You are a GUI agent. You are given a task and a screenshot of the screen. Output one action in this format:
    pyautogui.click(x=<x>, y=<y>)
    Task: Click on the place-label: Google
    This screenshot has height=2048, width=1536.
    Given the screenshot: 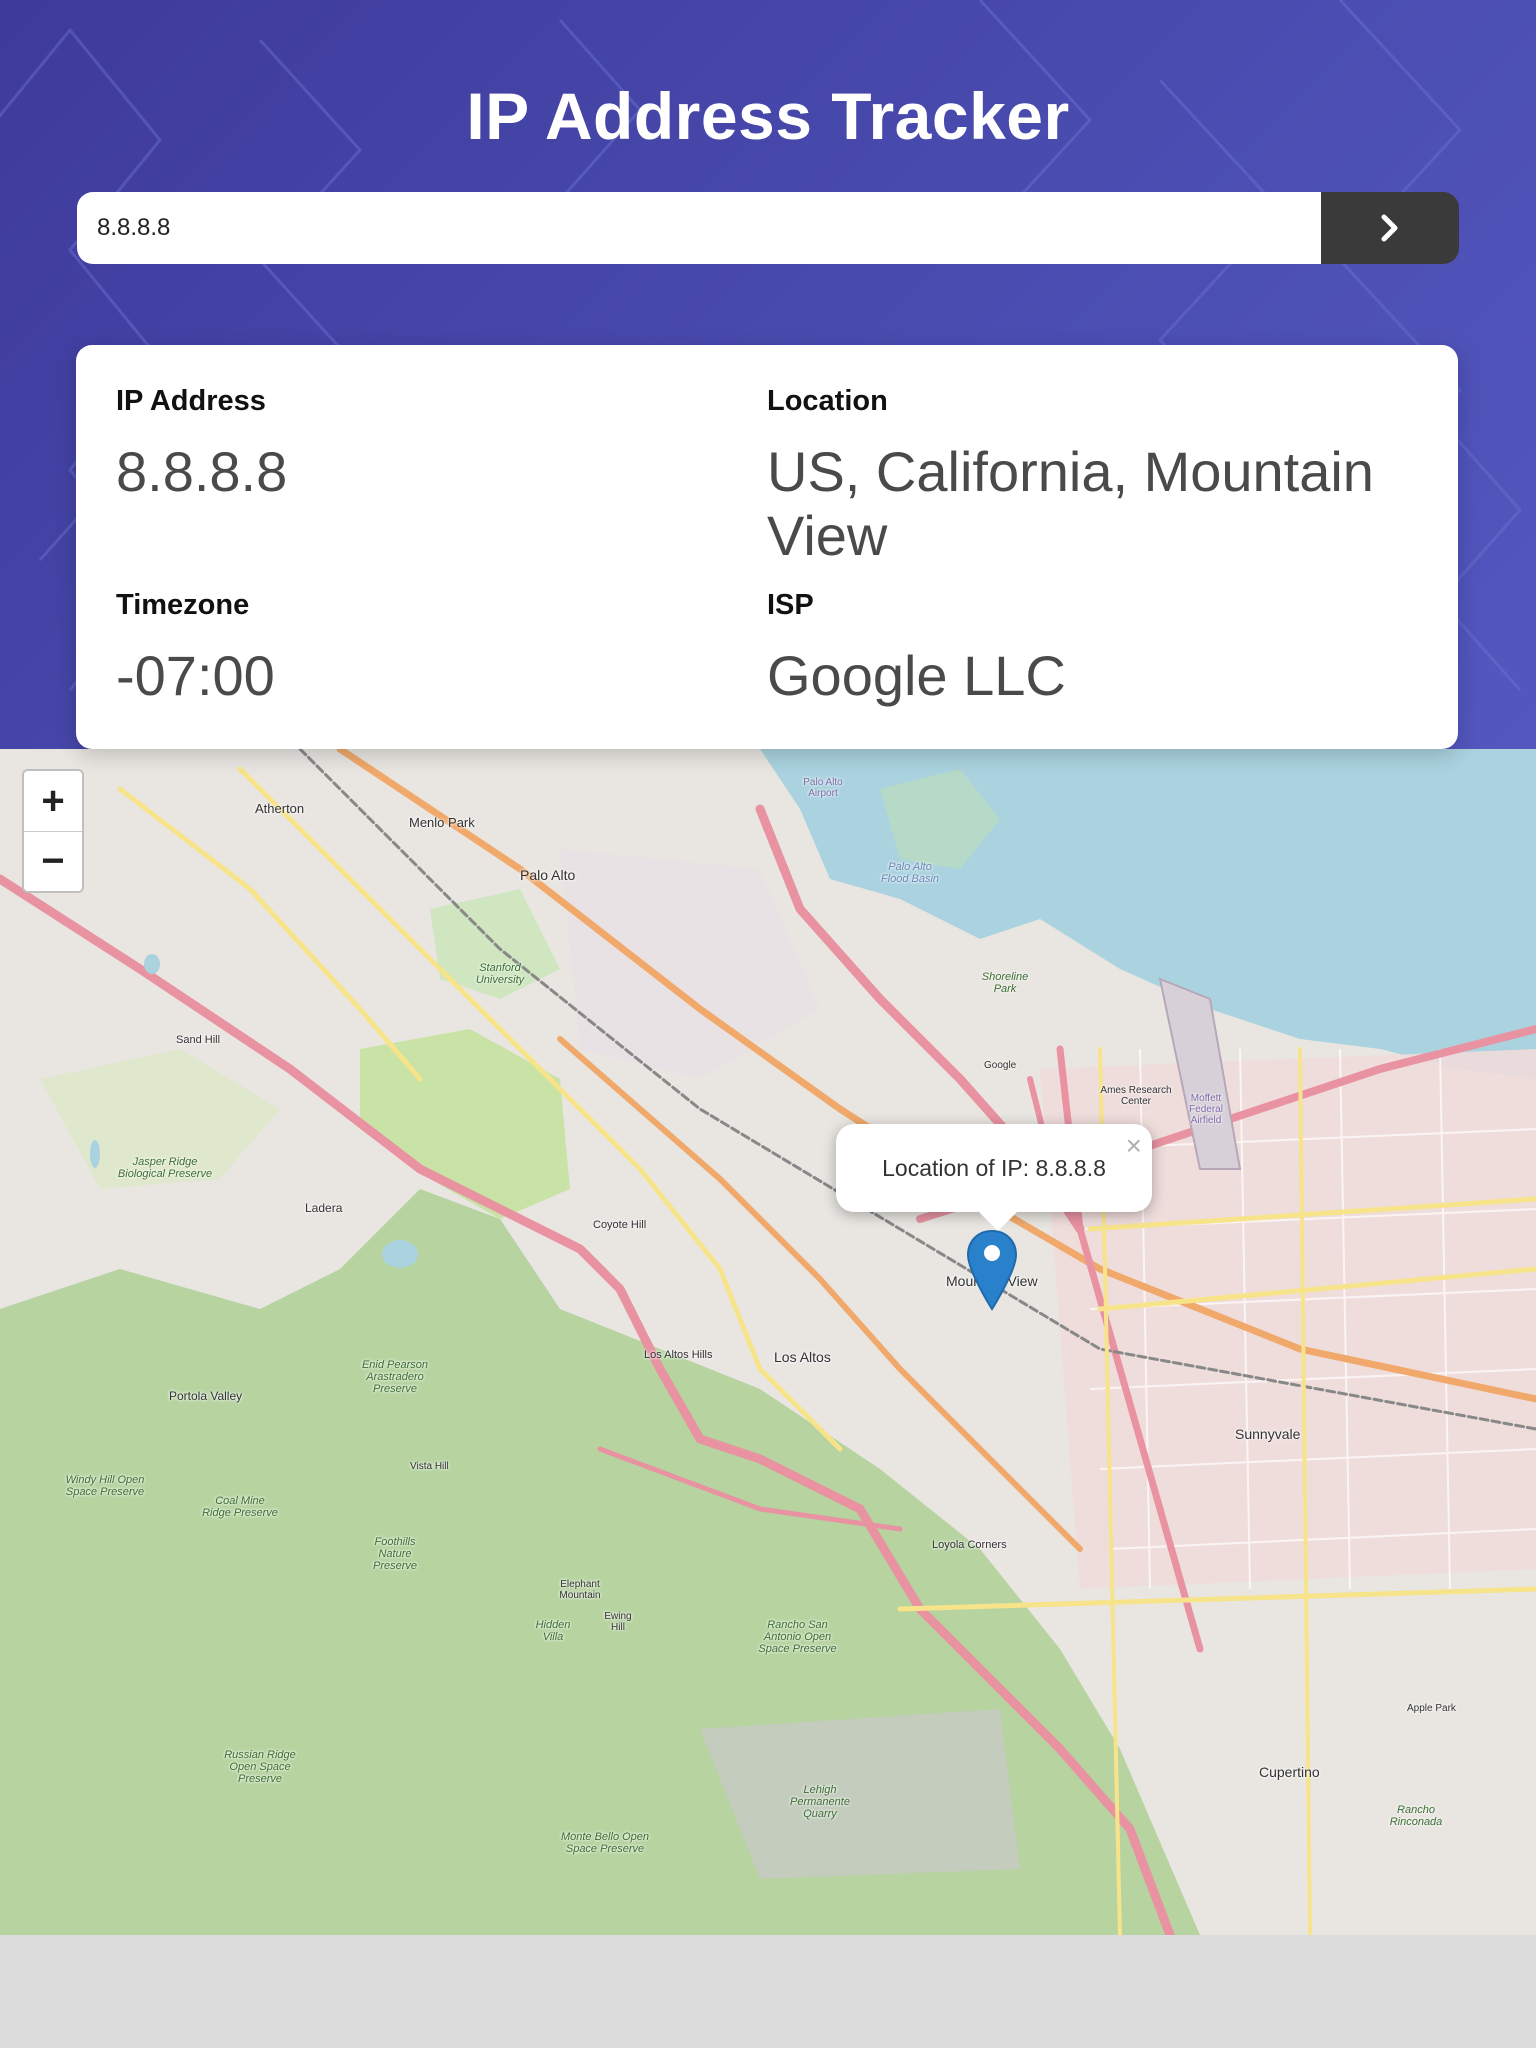 What is the action you would take?
    pyautogui.click(x=1000, y=1065)
    